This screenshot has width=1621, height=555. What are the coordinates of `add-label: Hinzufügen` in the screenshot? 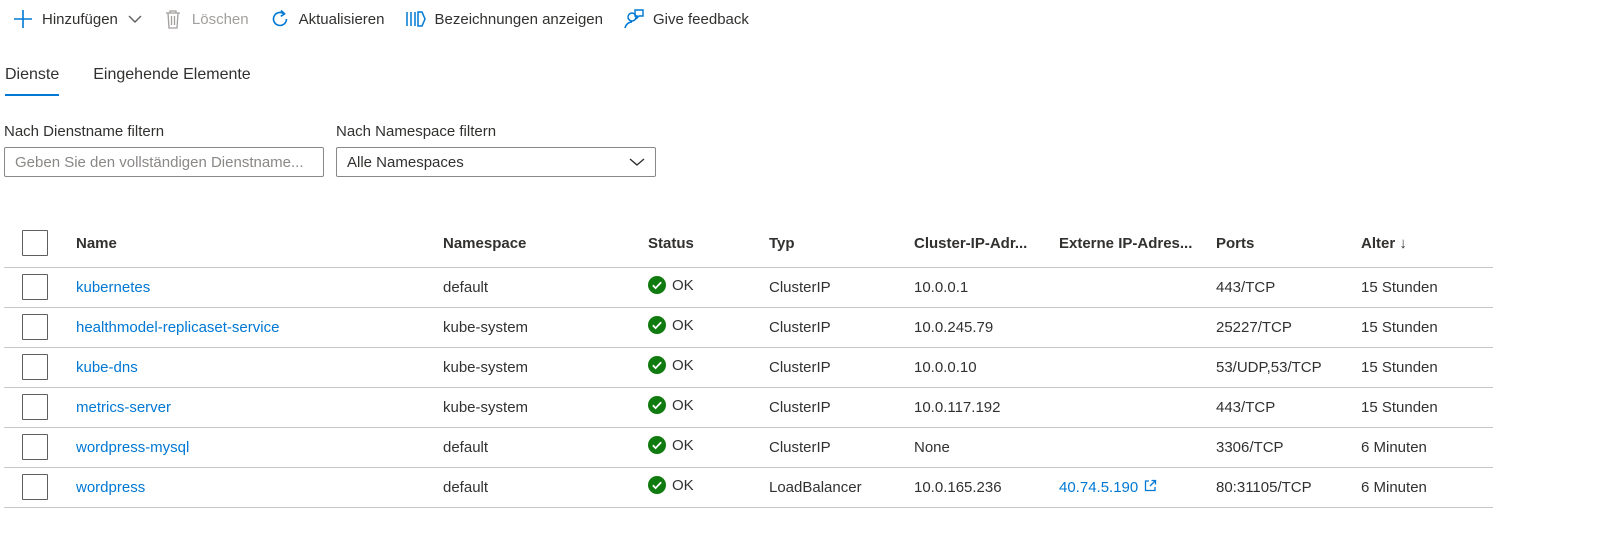 It's located at (80, 19).